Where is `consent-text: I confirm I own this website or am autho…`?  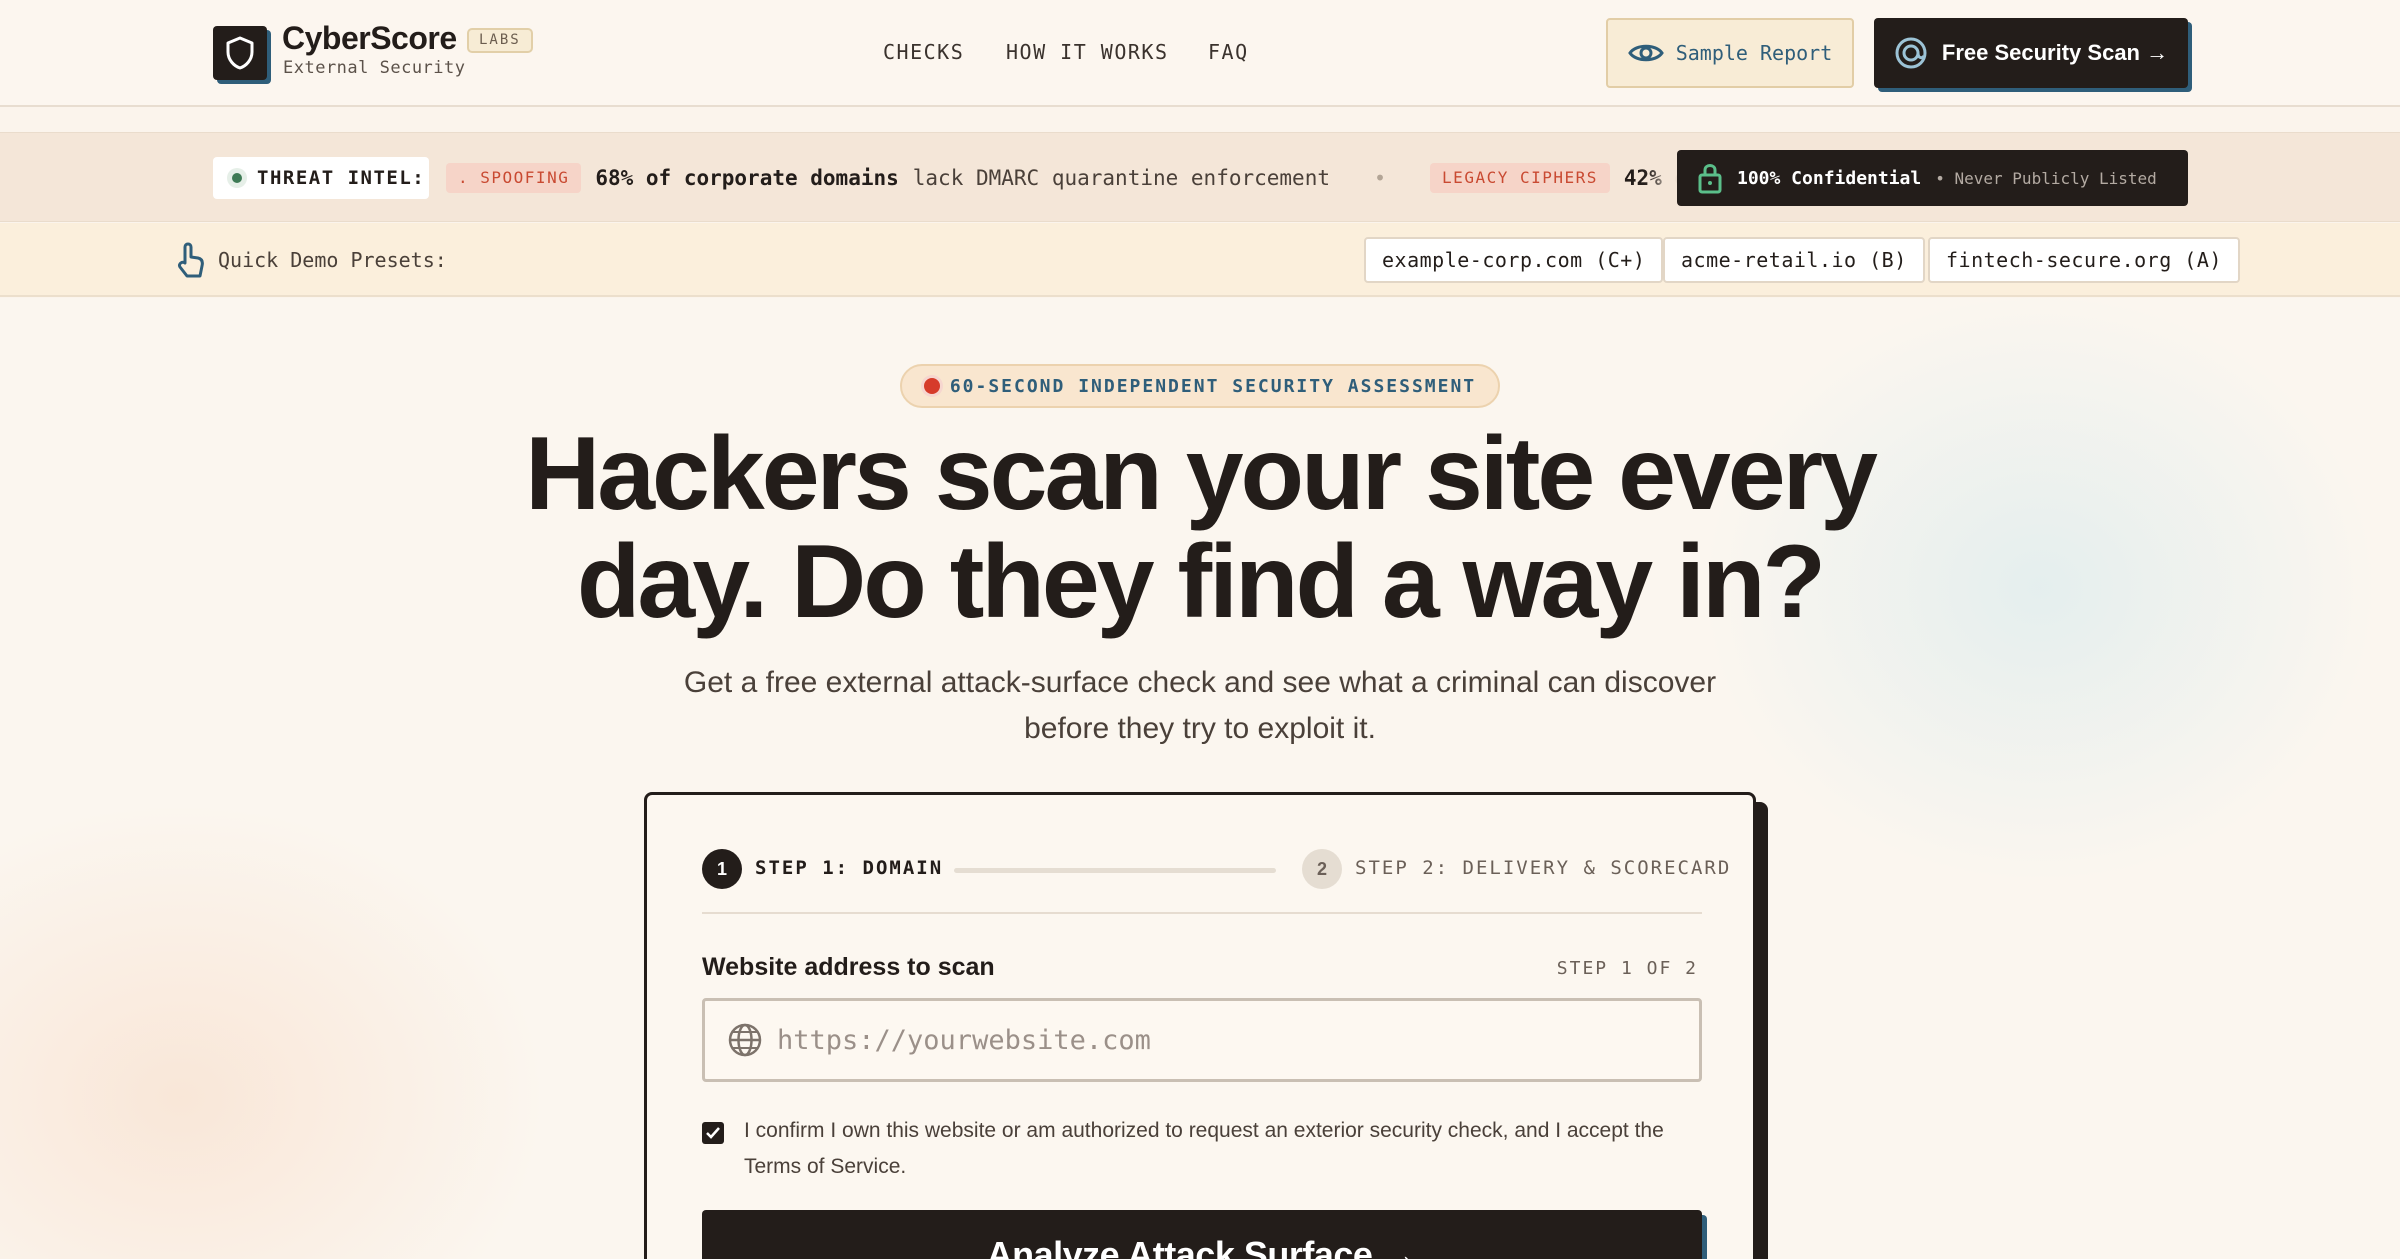
consent-text: I confirm I own this website or am autho… is located at coordinates (1204, 1148).